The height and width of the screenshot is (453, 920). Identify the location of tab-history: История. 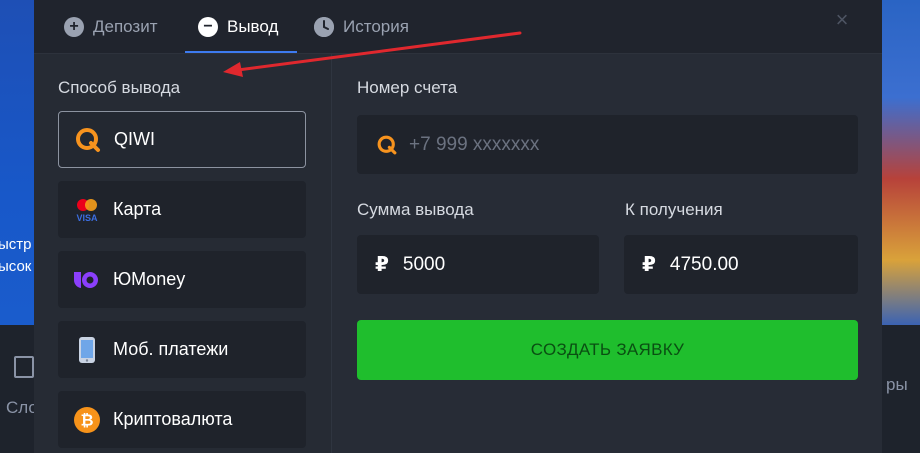
(361, 27).